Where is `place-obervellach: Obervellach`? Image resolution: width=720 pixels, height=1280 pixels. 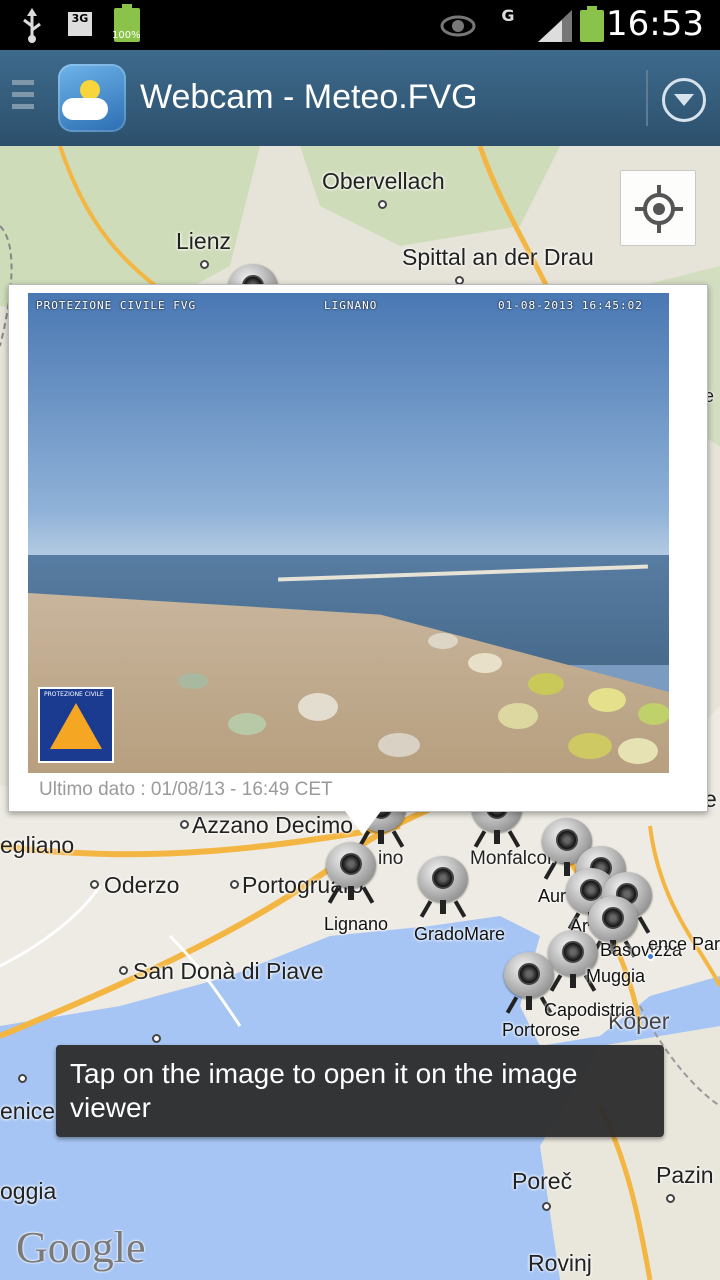 place-obervellach: Obervellach is located at coordinates (383, 181).